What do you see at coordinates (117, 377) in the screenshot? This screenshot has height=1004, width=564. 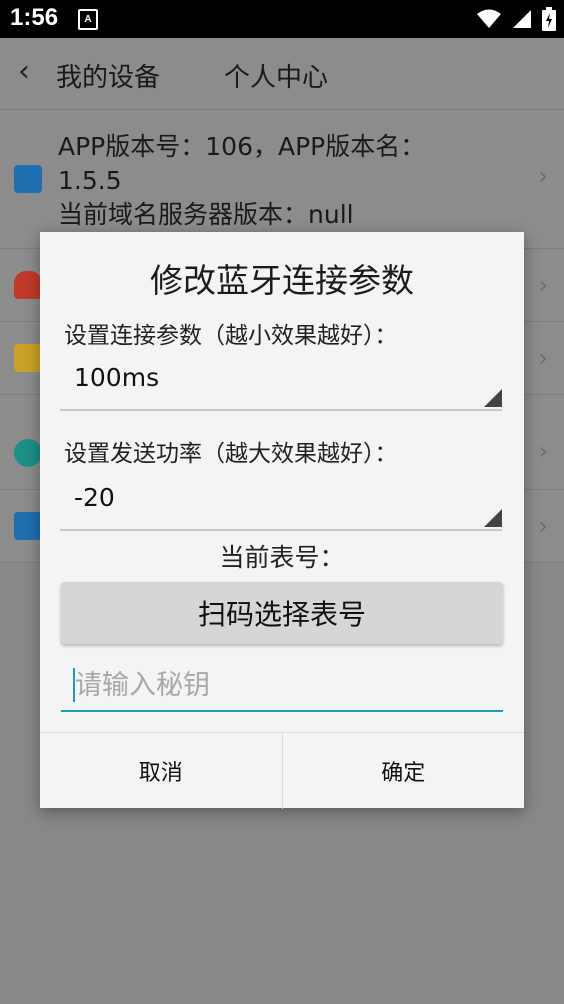 I see `connect-param-value: 100ms` at bounding box center [117, 377].